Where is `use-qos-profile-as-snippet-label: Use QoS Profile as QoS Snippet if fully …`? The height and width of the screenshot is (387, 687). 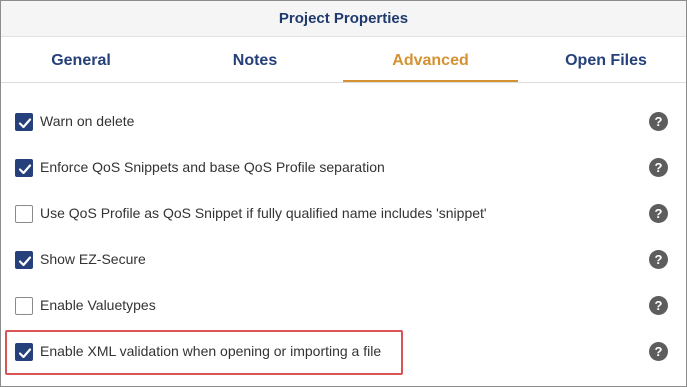
use-qos-profile-as-snippet-label: Use QoS Profile as QoS Snippet if fully … is located at coordinates (263, 213).